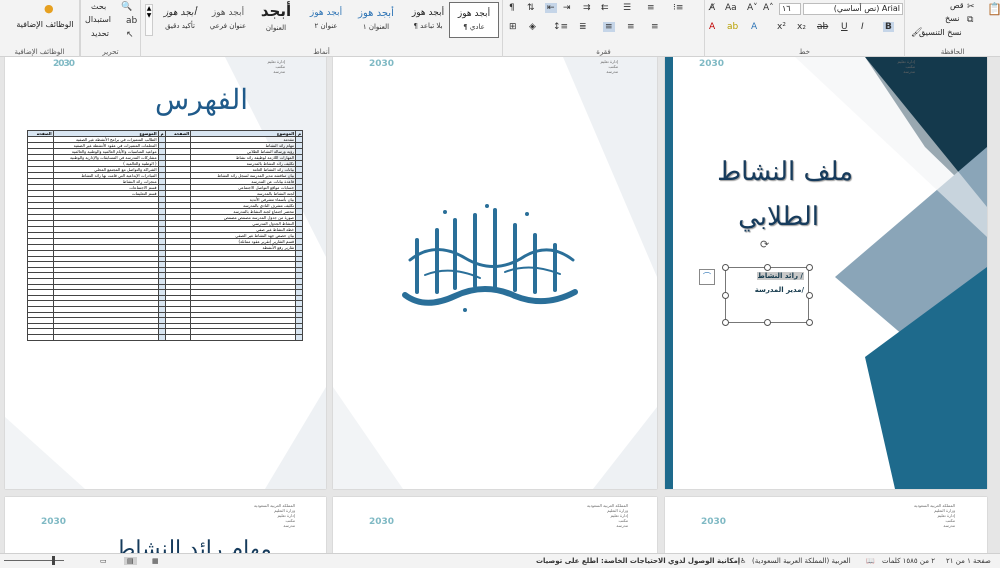 This screenshot has width=1000, height=568. What do you see at coordinates (754, 27) in the screenshot?
I see `text-effects-icon: A` at bounding box center [754, 27].